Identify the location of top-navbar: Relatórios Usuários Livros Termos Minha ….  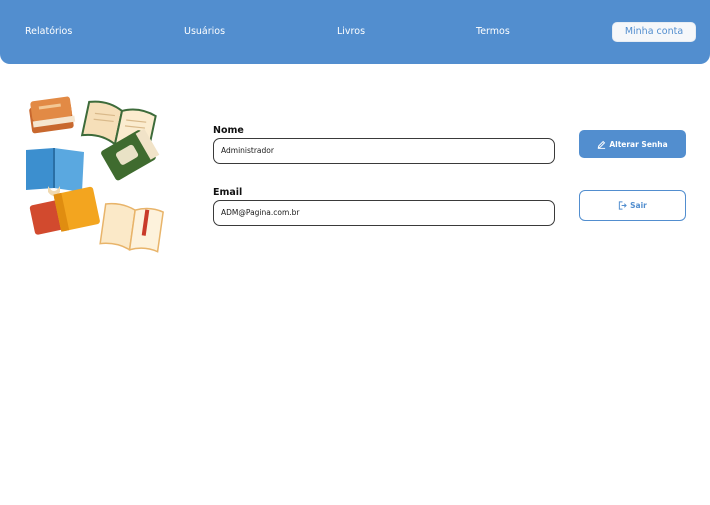
(355, 32).